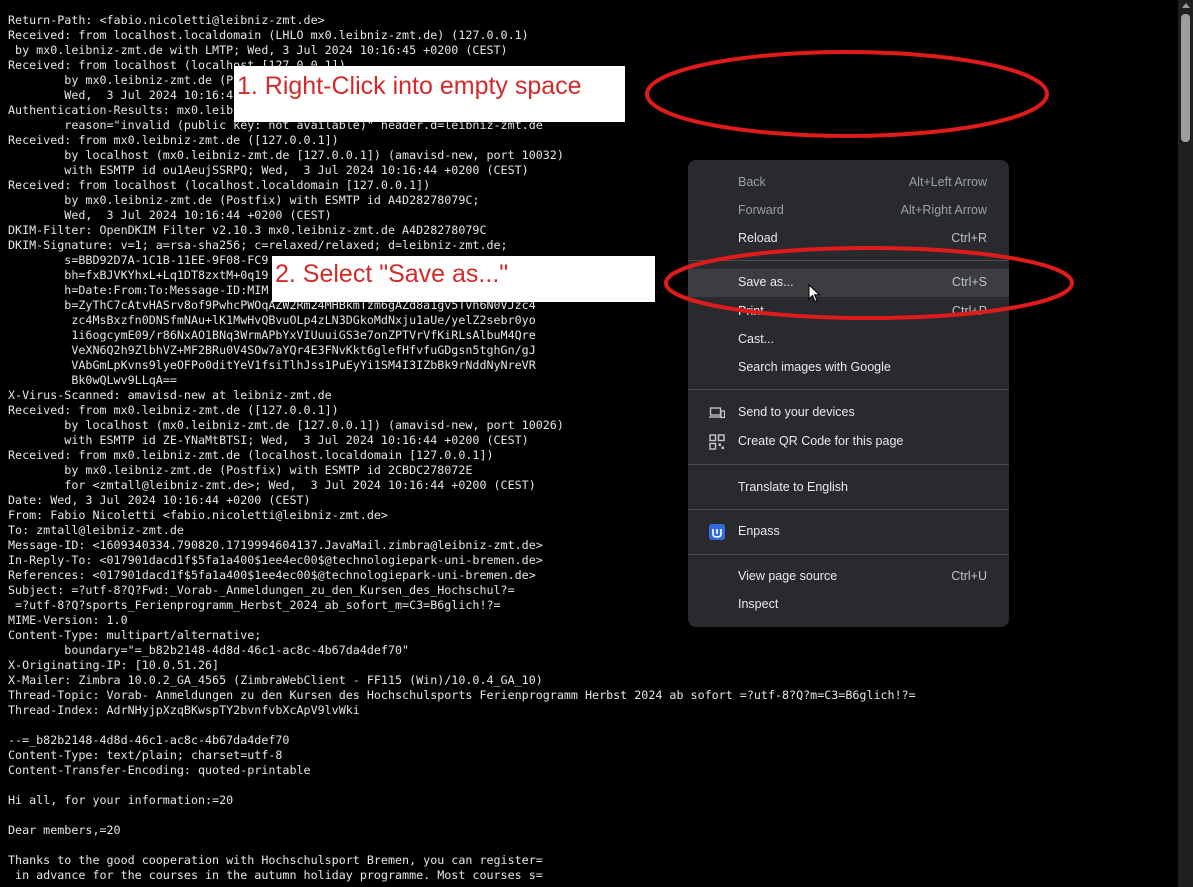 The image size is (1193, 887). What do you see at coordinates (1185, 443) in the screenshot?
I see `vertical-scrollbar` at bounding box center [1185, 443].